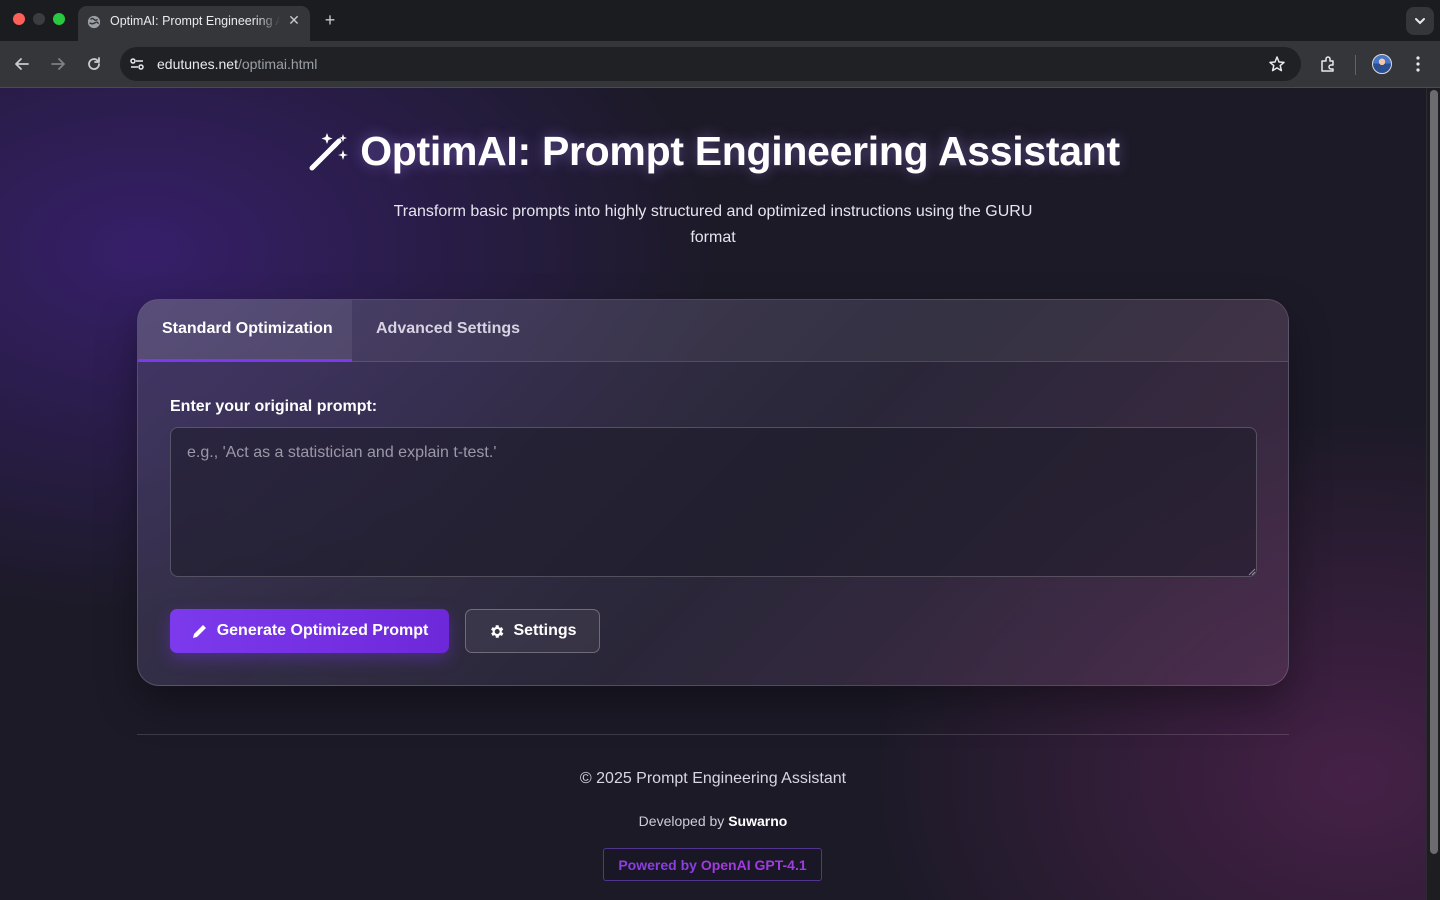  I want to click on extensions-icon, so click(1328, 64).